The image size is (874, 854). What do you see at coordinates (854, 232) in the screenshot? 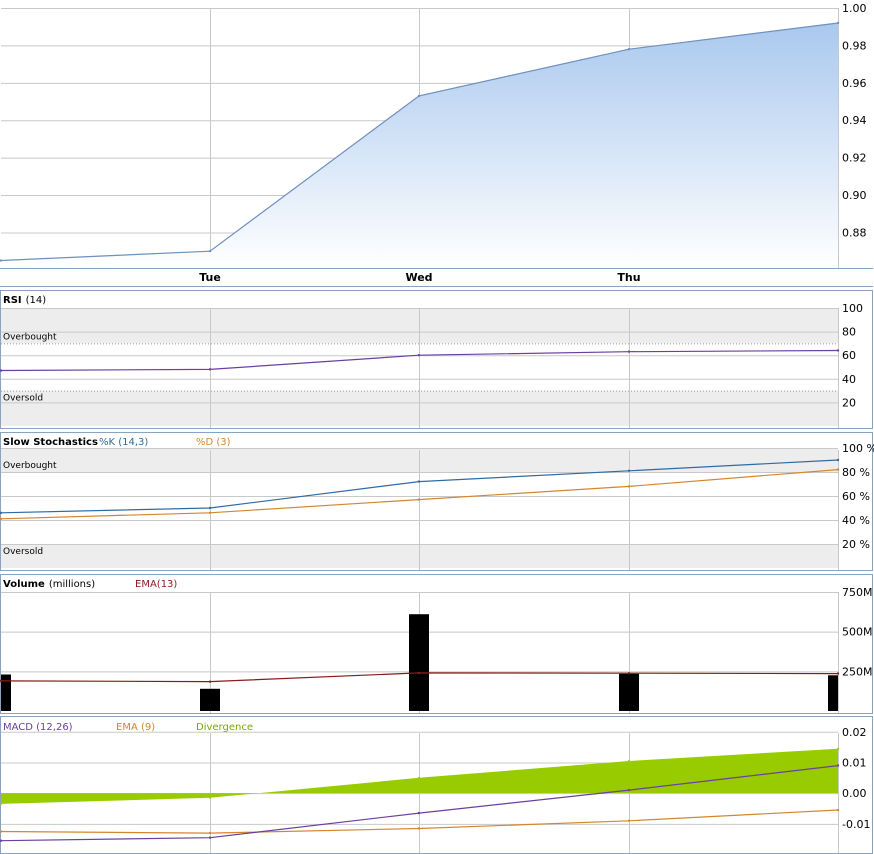
I see `price-ytick-6: 0.88` at bounding box center [854, 232].